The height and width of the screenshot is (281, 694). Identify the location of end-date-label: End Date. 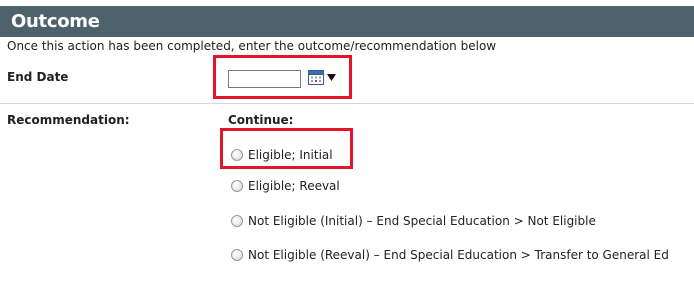
(38, 77).